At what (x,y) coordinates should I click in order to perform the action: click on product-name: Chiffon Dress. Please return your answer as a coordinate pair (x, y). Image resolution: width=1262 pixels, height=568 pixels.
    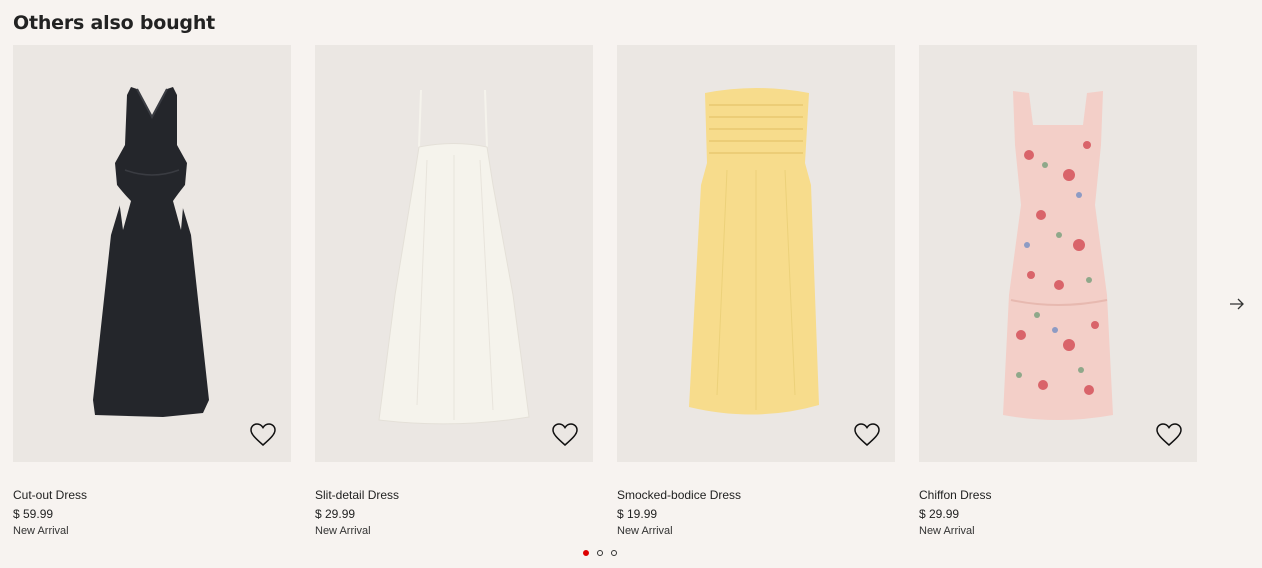
    Looking at the image, I should click on (955, 495).